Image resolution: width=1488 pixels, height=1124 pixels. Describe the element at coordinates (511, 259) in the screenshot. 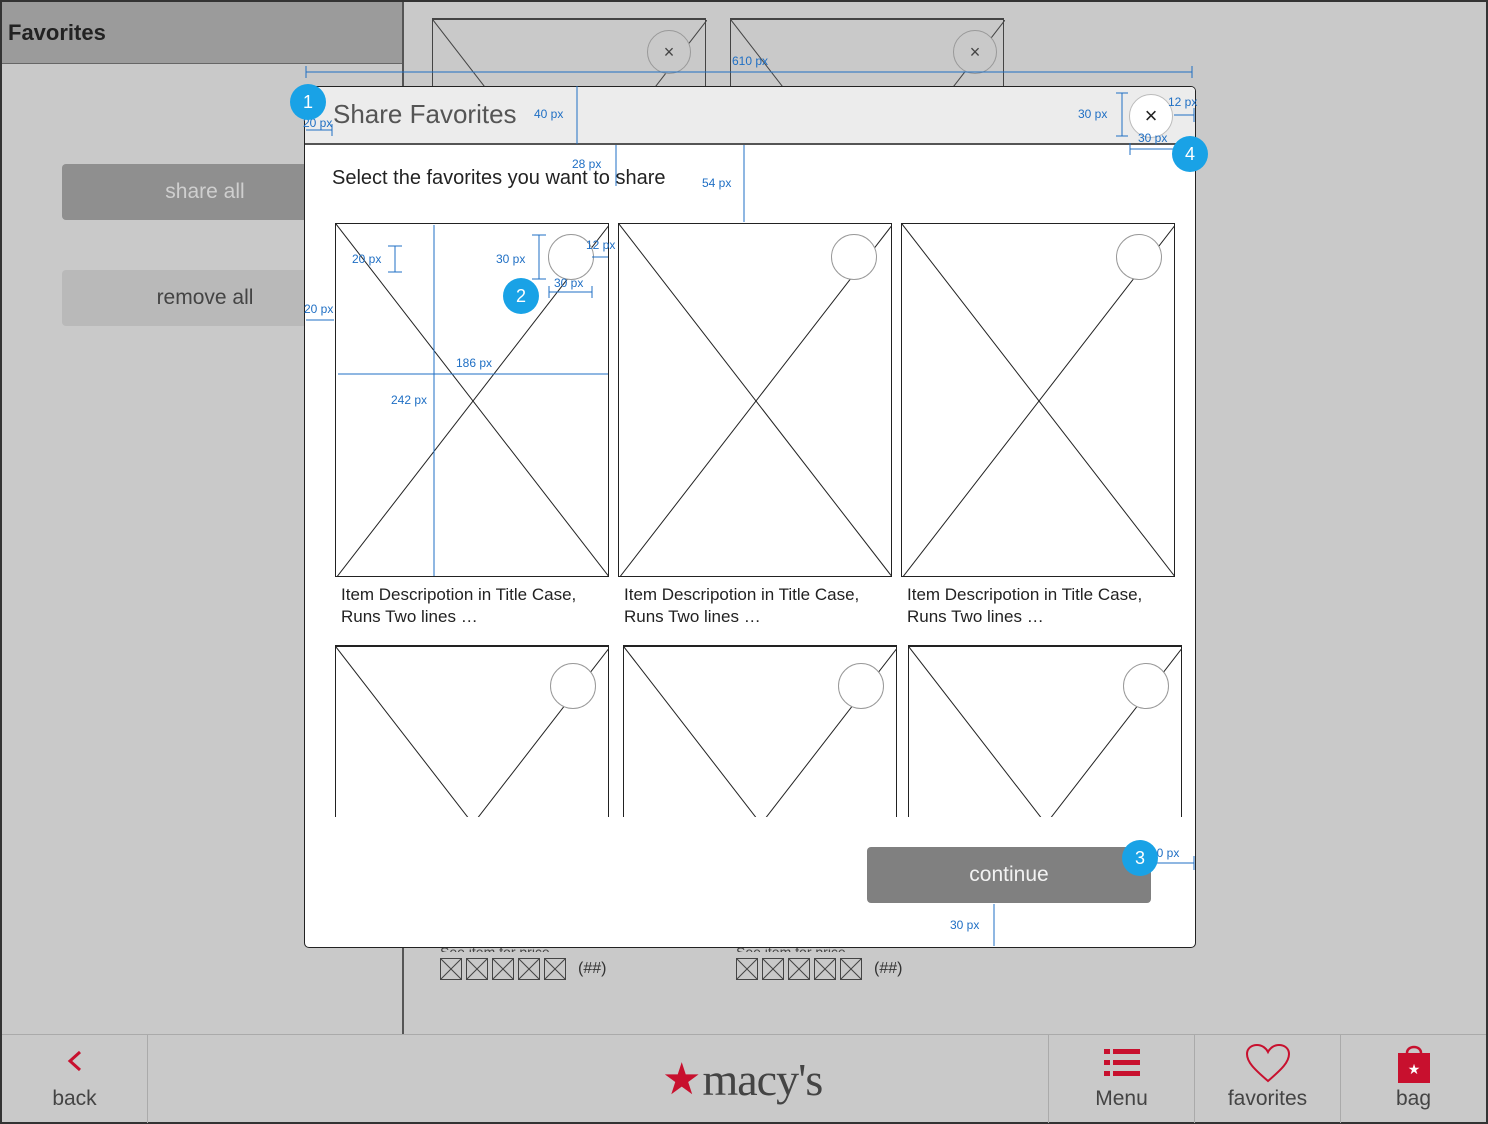

I see `spec-circle-size: 30 px` at that location.